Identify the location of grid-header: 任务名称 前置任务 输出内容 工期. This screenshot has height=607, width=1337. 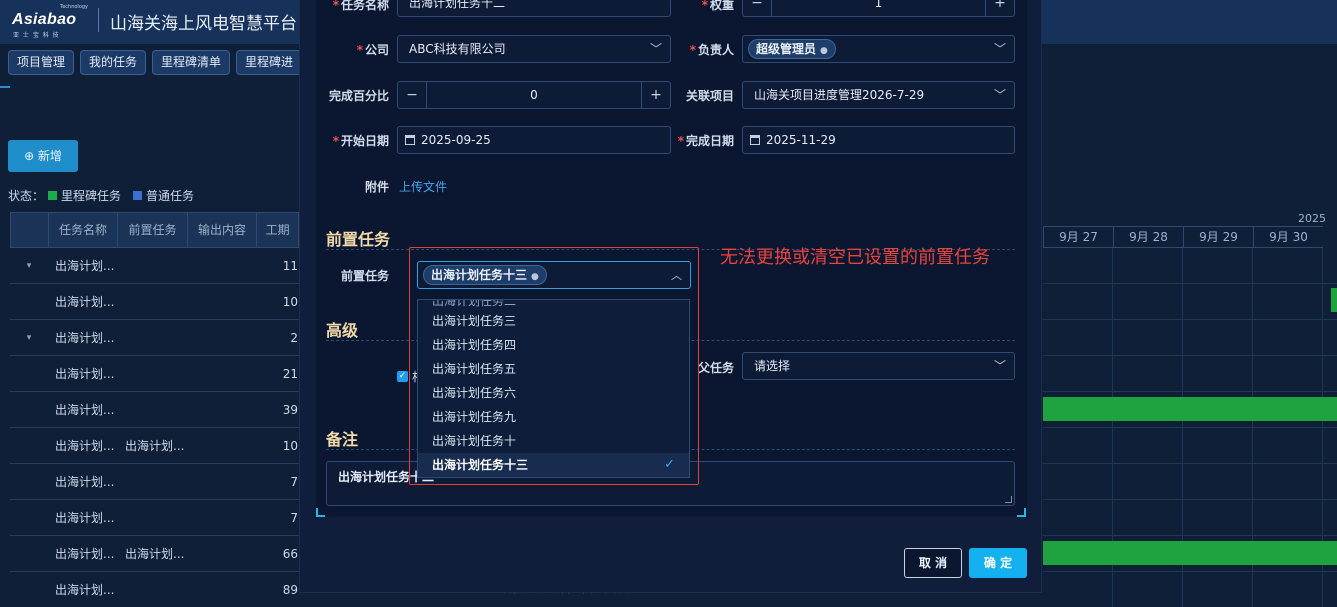
(155, 230).